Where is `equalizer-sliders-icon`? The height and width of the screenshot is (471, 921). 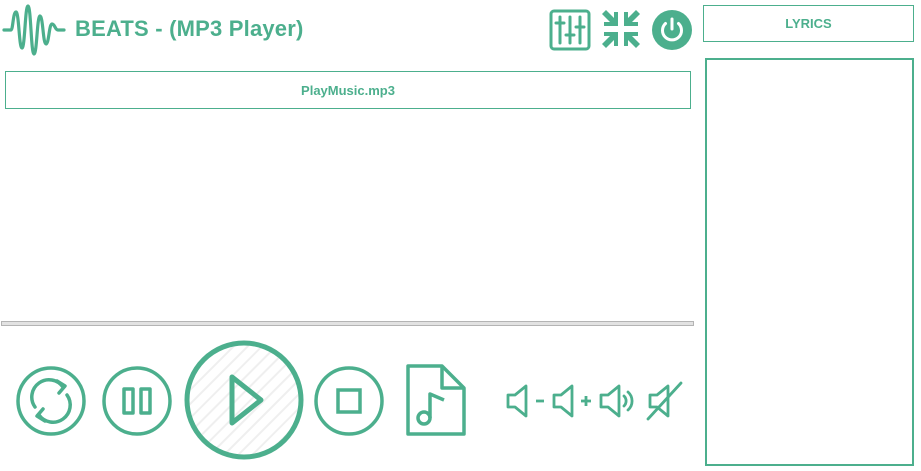
equalizer-sliders-icon is located at coordinates (570, 30).